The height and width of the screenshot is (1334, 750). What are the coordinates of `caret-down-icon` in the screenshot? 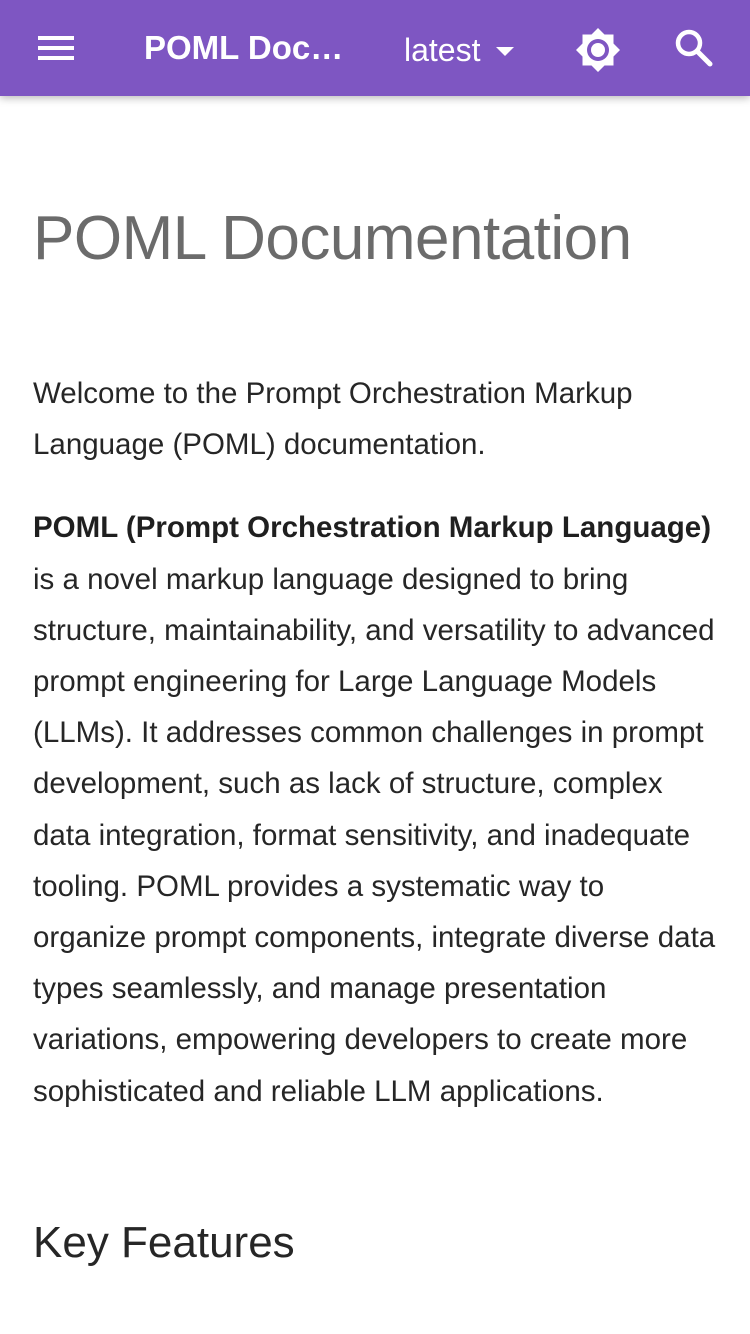 It's located at (505, 51).